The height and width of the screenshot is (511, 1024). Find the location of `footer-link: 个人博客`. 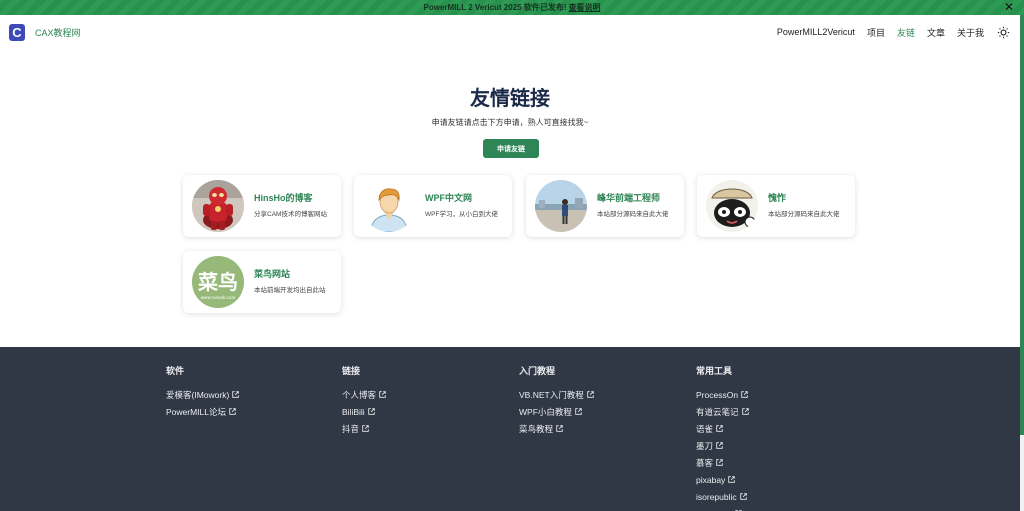

footer-link: 个人博客 is located at coordinates (364, 394).